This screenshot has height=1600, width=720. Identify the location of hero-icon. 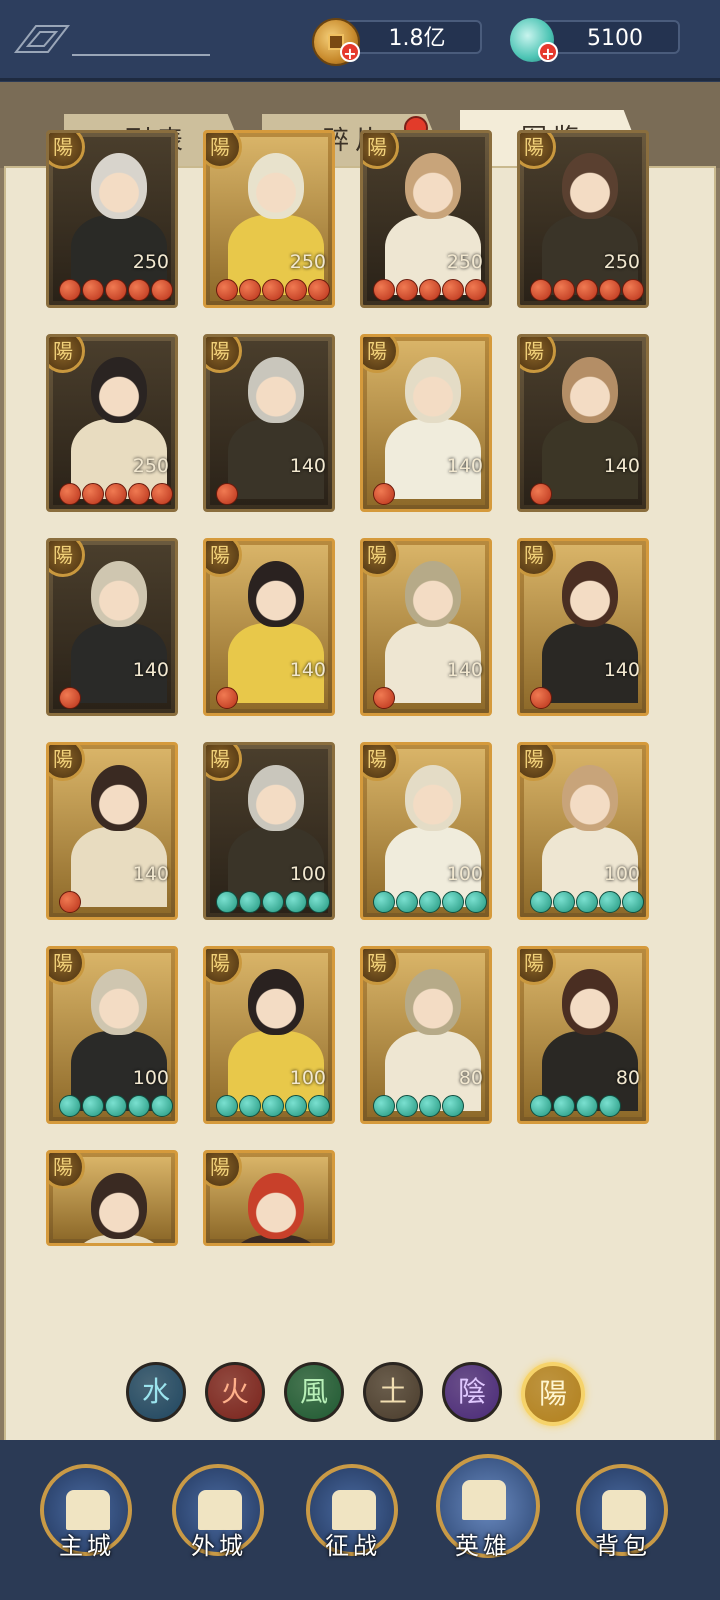
(484, 1500).